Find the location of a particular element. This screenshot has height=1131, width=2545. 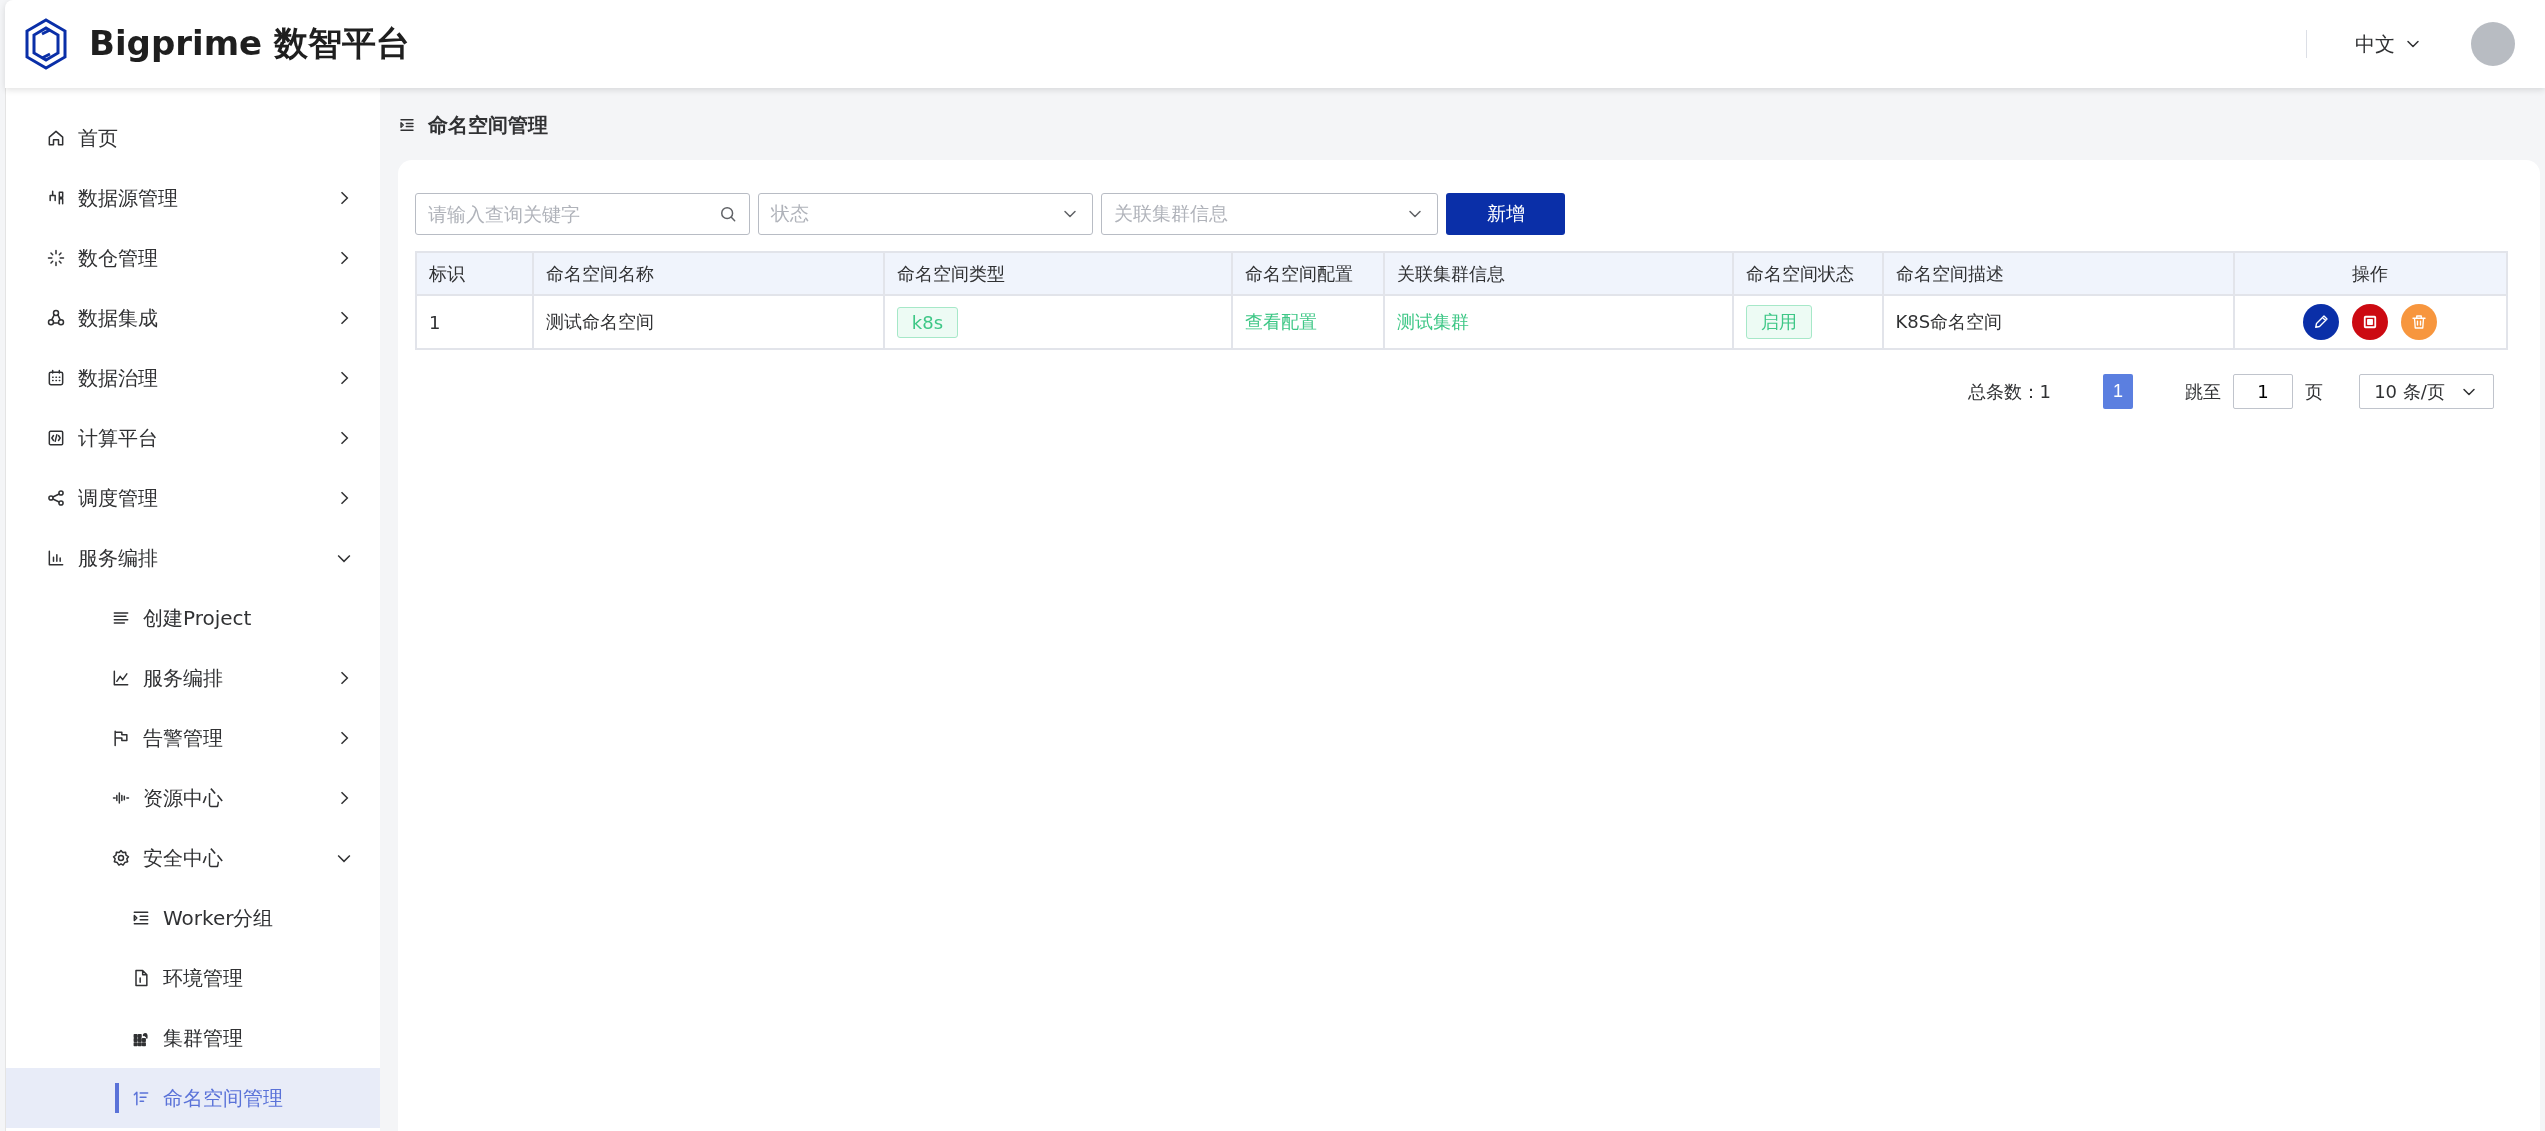

sidebar-item: 告警管理 is located at coordinates (193, 738).